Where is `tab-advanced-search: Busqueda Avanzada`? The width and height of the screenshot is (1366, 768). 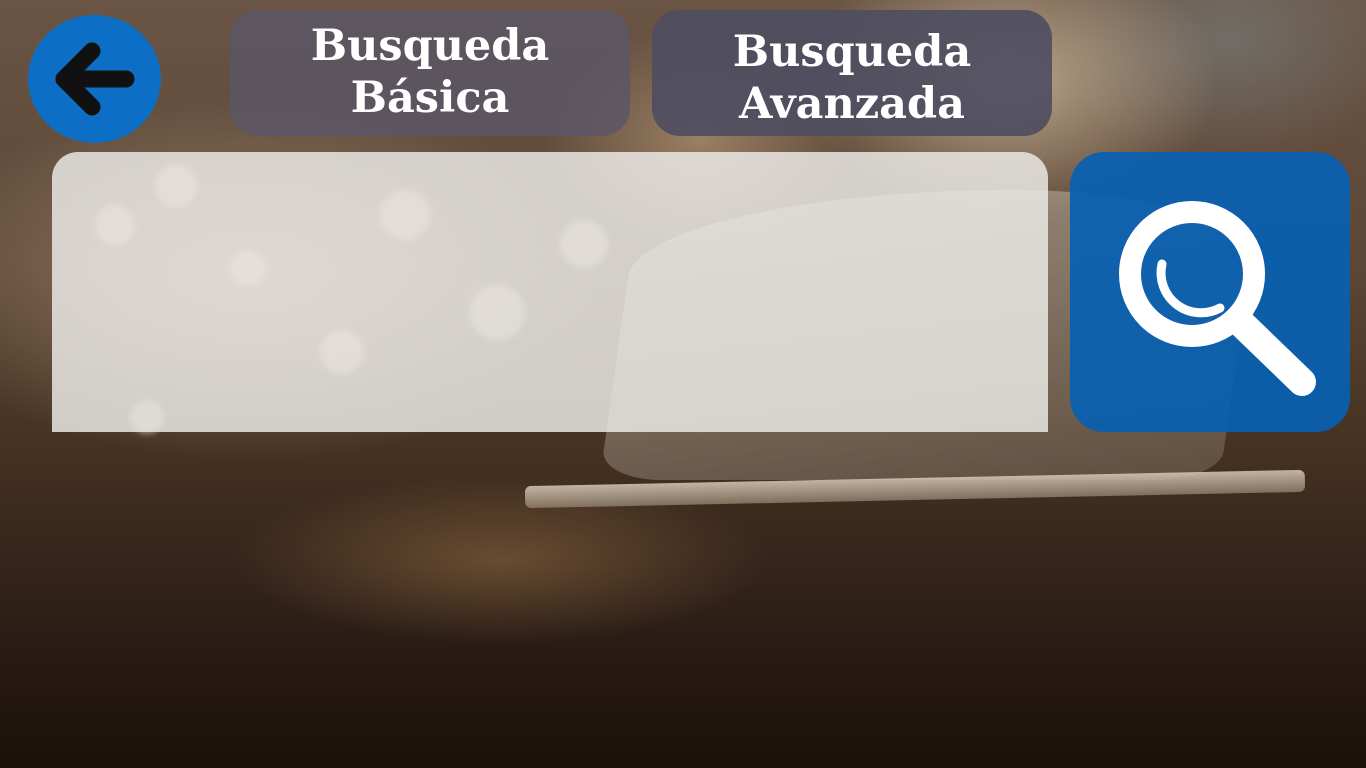 tab-advanced-search: Busqueda Avanzada is located at coordinates (852, 73).